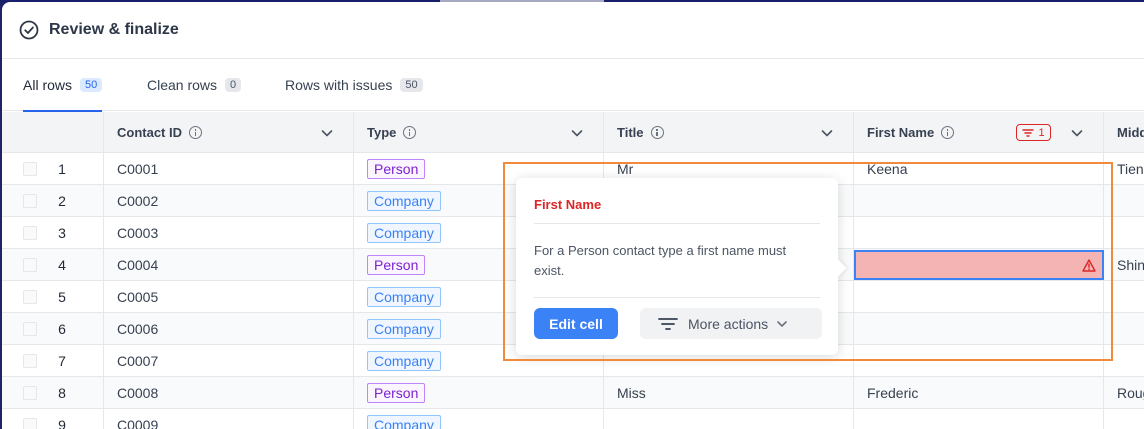  I want to click on first-name-cell-text: Keena, so click(887, 169).